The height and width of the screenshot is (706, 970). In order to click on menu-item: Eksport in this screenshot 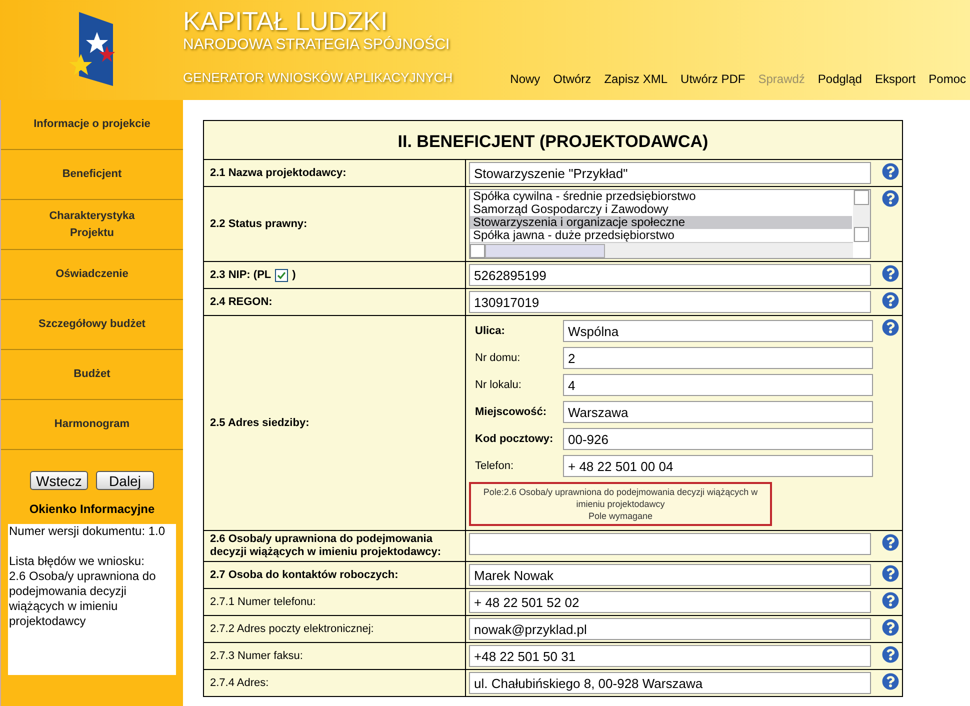, I will do `click(895, 79)`.